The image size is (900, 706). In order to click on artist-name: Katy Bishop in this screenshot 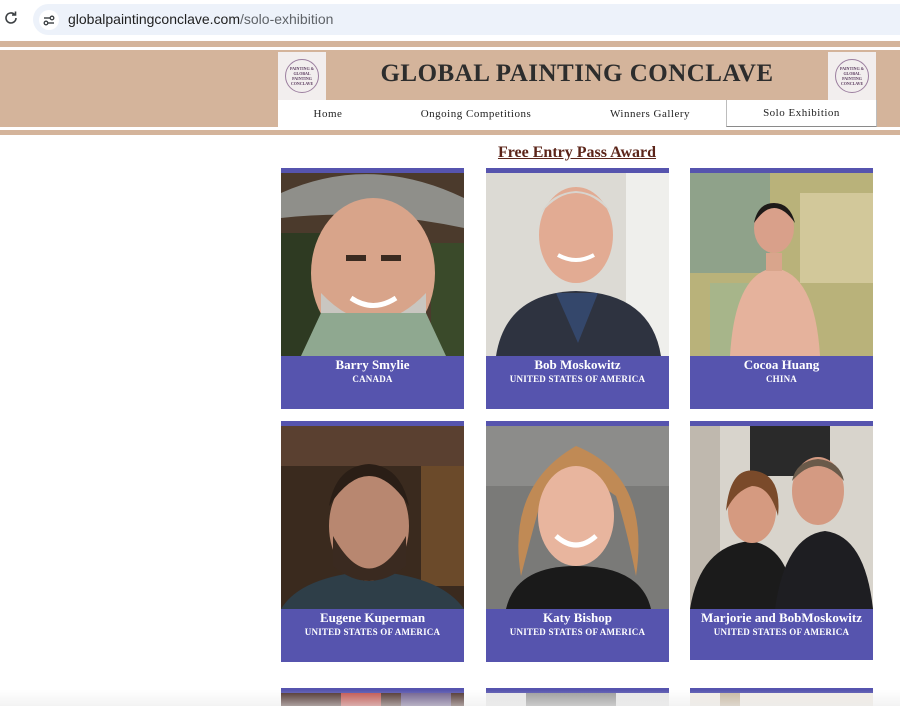, I will do `click(577, 617)`.